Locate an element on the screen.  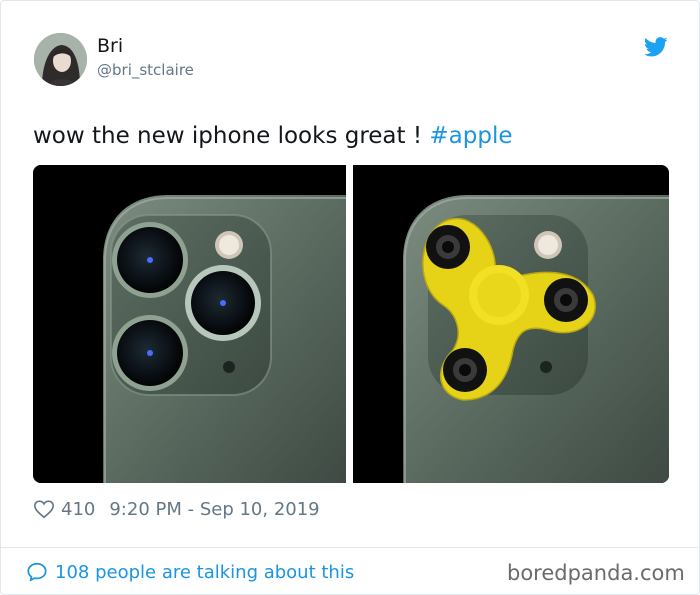
tweet-timestamp: 9:20 PM - Sep 10, 2019 is located at coordinates (214, 509).